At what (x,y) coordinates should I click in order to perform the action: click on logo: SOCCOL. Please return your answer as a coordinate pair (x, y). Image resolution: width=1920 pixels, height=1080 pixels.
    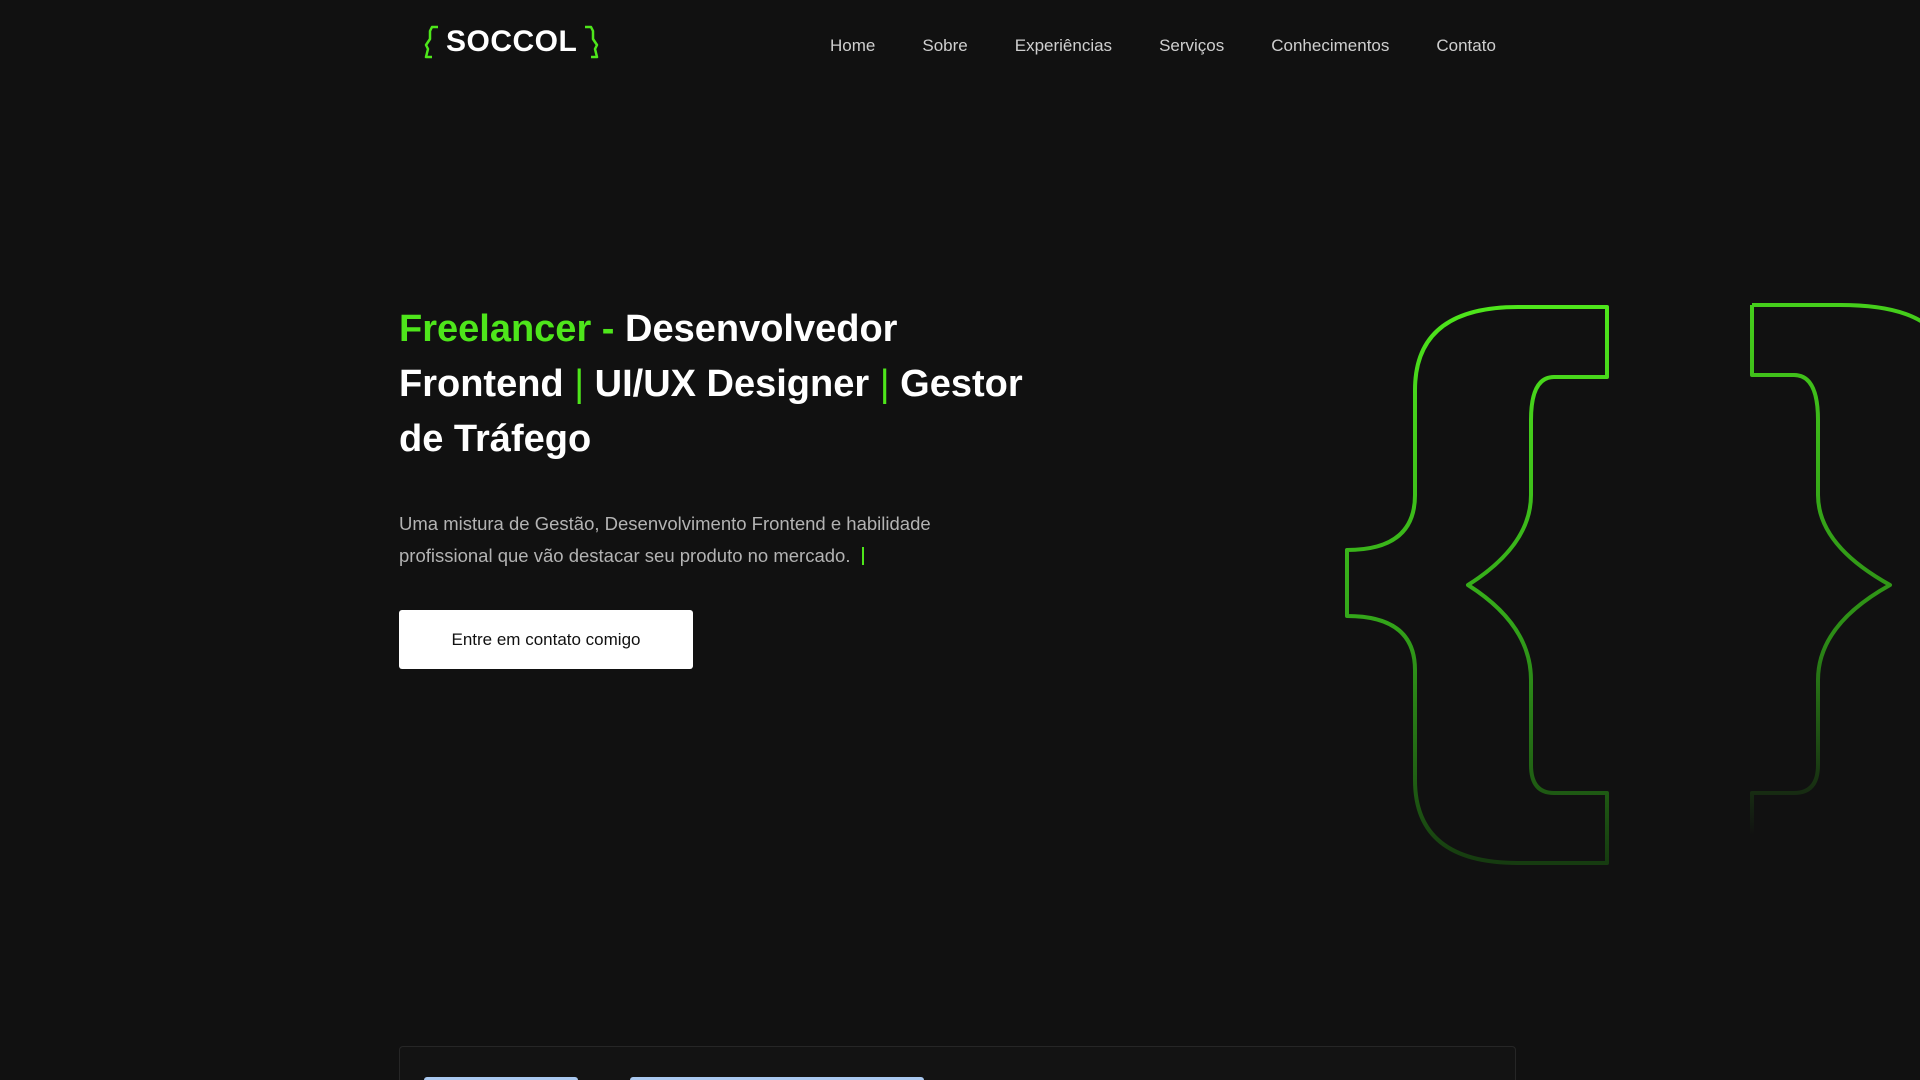
    Looking at the image, I should click on (511, 42).